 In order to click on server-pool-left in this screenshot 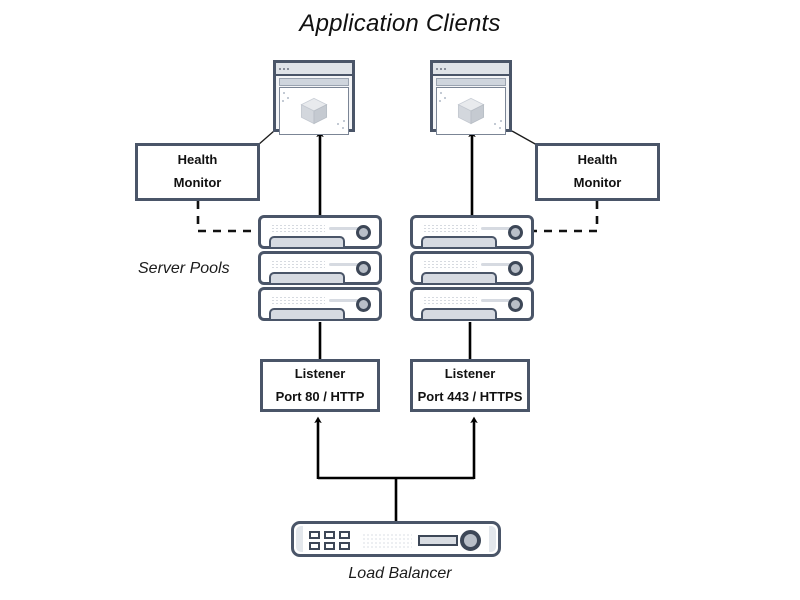, I will do `click(320, 269)`.